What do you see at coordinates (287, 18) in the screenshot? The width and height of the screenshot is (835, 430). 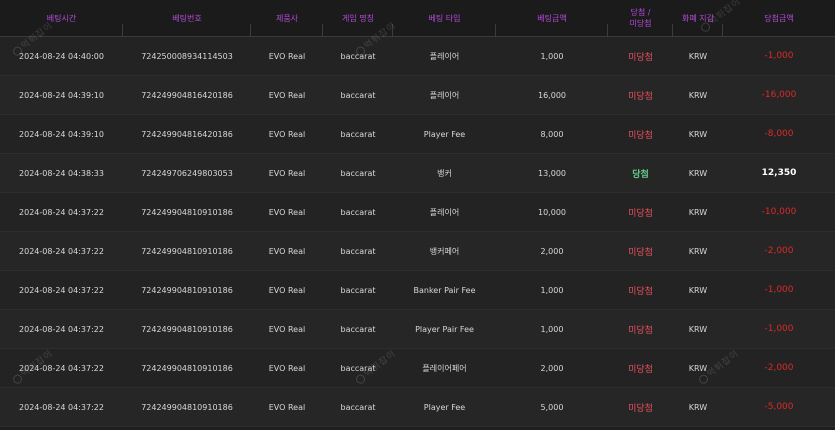 I see `header-provider: 제품사` at bounding box center [287, 18].